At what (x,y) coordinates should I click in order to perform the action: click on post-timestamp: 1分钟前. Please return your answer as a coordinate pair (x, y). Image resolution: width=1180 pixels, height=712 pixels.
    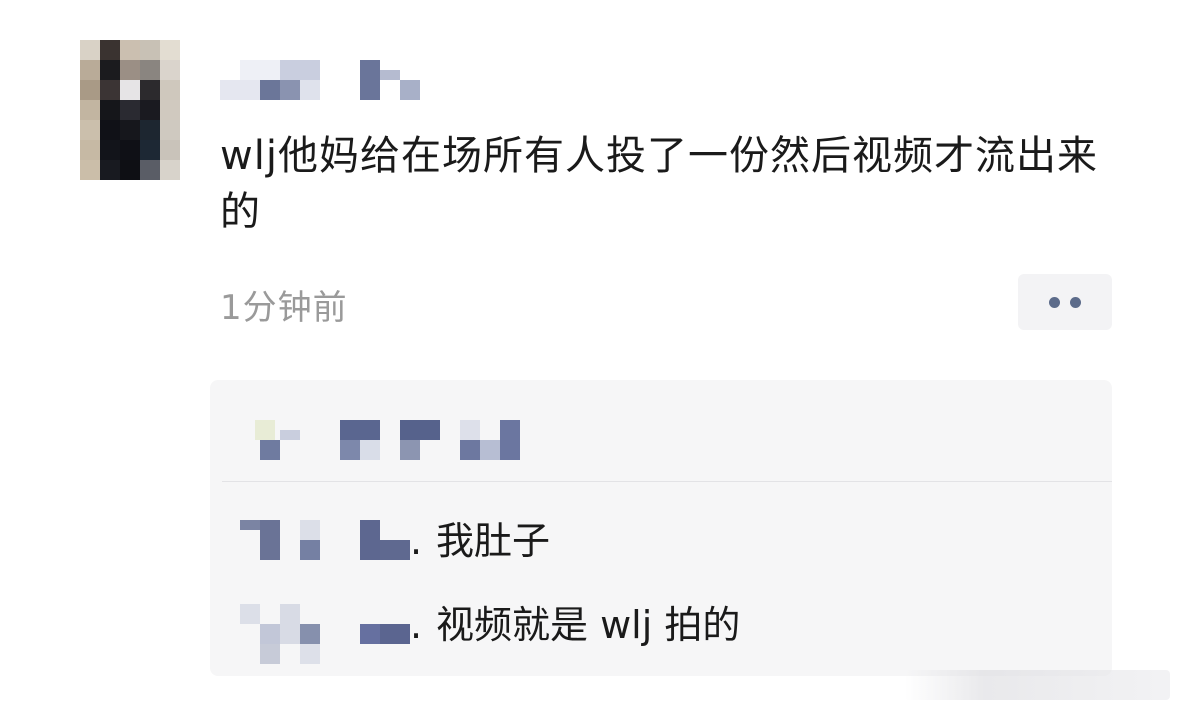
    Looking at the image, I should click on (284, 308).